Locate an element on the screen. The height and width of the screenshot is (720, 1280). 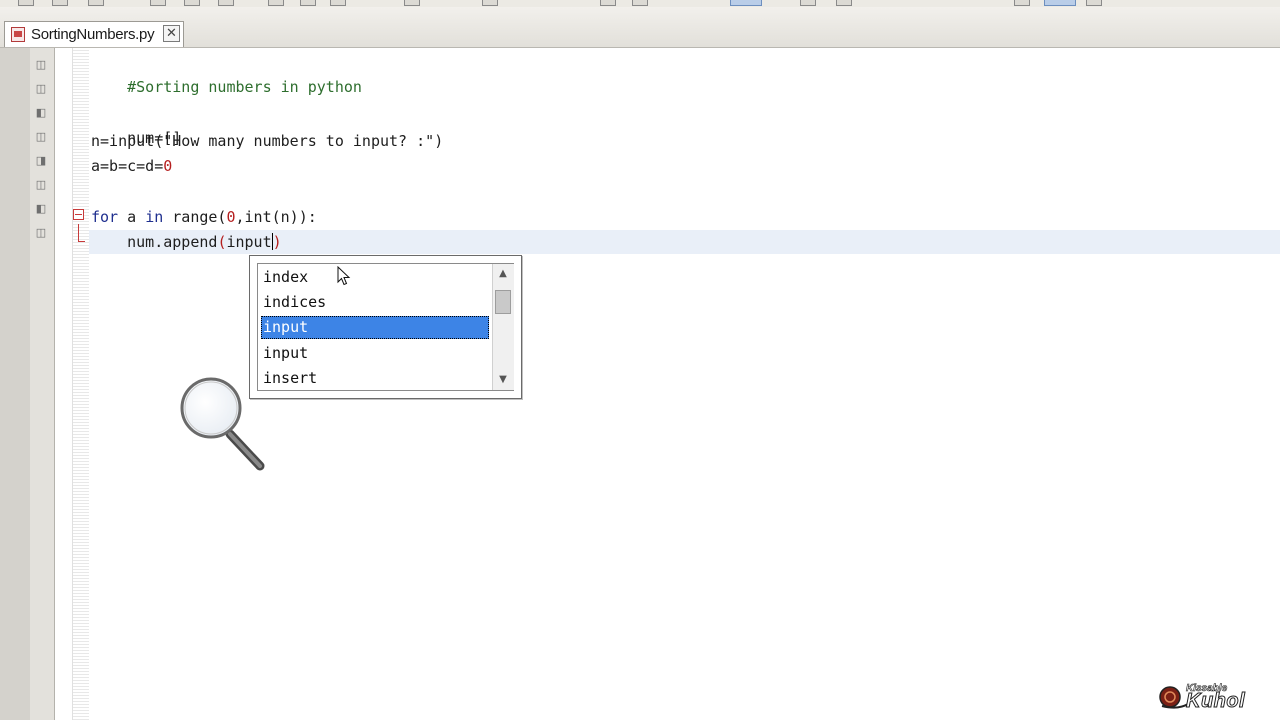
code-text: input is located at coordinates (249, 242).